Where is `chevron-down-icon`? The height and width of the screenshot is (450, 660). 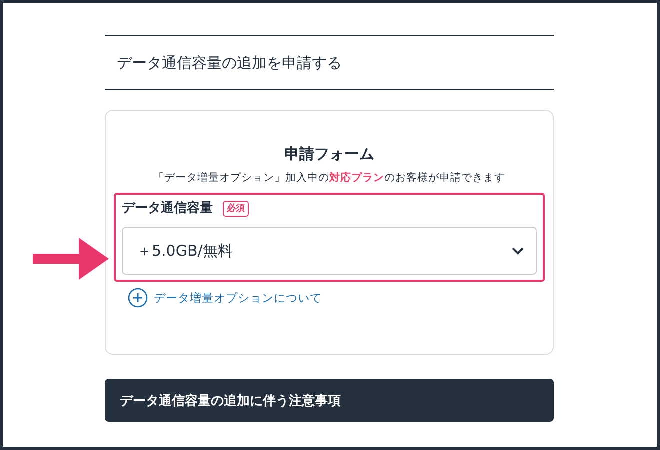
chevron-down-icon is located at coordinates (518, 251).